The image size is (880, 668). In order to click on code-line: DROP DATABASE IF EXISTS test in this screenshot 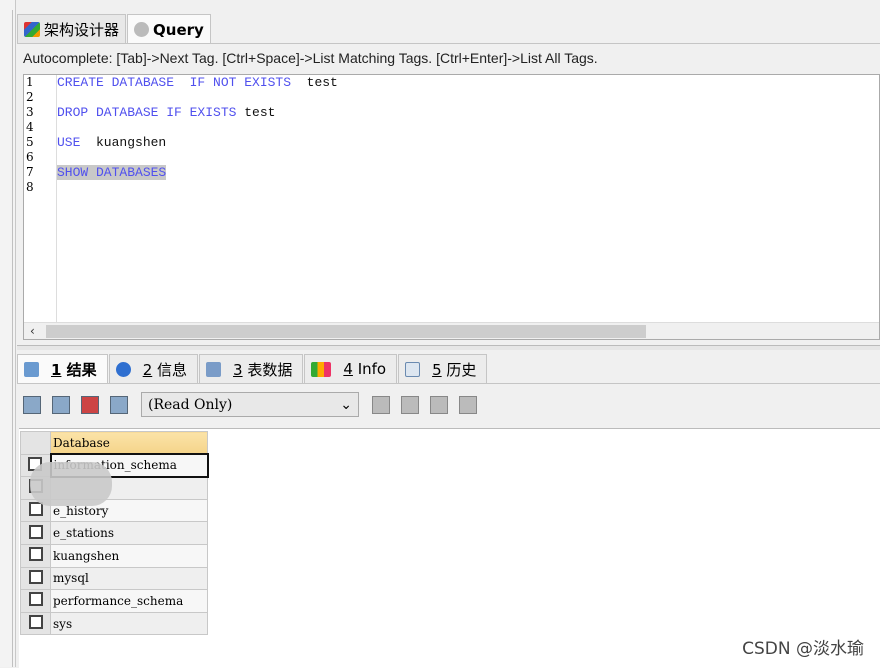, I will do `click(166, 112)`.